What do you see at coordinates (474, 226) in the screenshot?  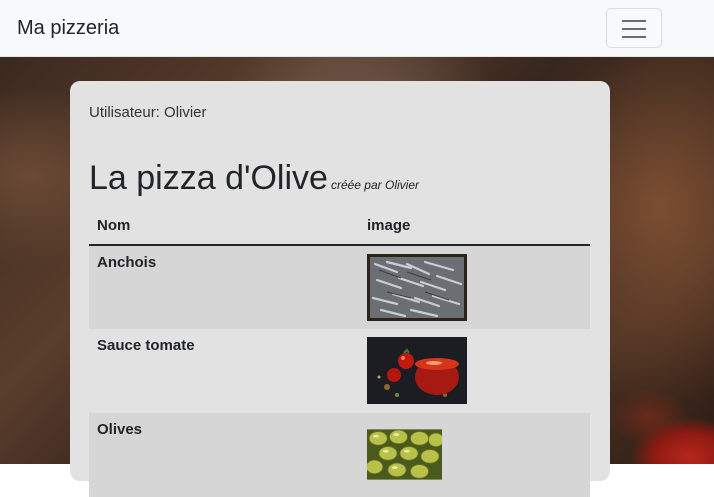 I see `column-header-image: image` at bounding box center [474, 226].